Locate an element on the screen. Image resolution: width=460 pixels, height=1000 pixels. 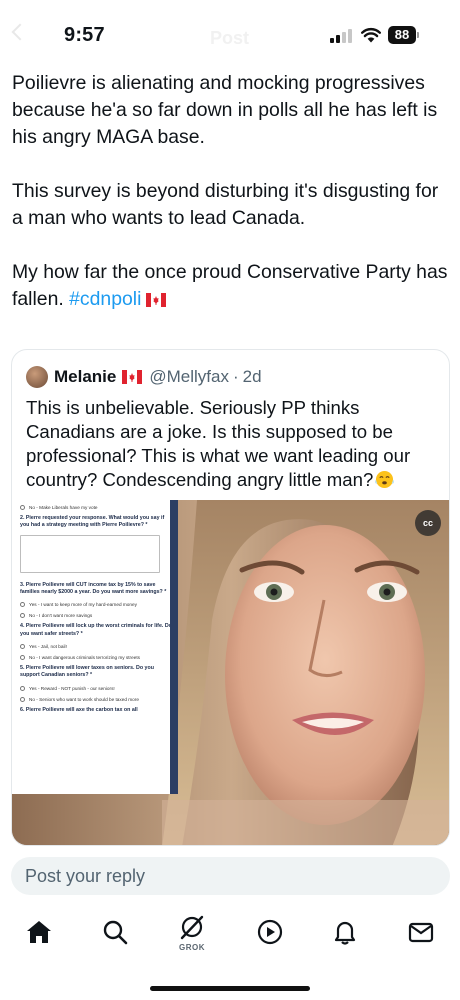
survey-option-text: Yes - Reward - NOT punish - our seniors! is located at coordinates (72, 688).